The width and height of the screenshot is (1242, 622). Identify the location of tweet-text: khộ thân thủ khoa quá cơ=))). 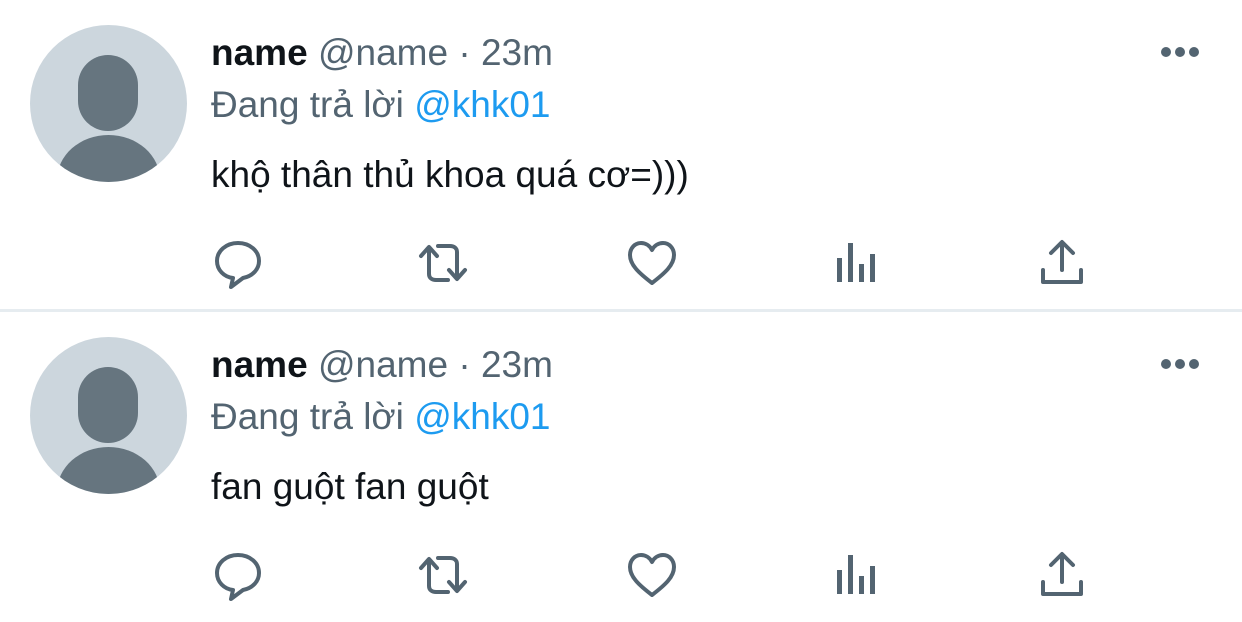
(450, 174).